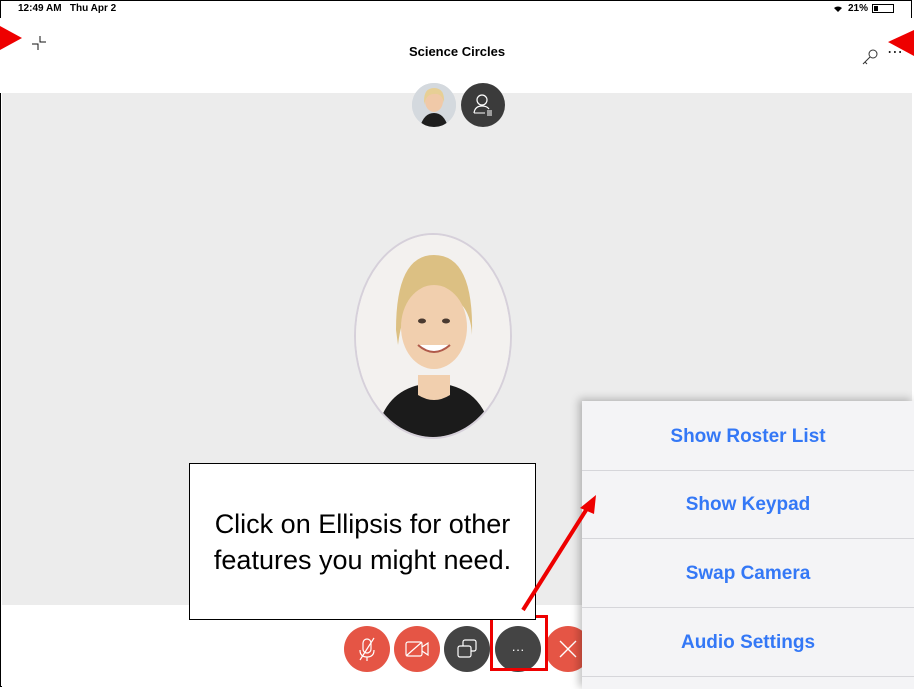 Image resolution: width=914 pixels, height=689 pixels. Describe the element at coordinates (93, 8) in the screenshot. I see `date-text: Thu Apr 2` at that location.